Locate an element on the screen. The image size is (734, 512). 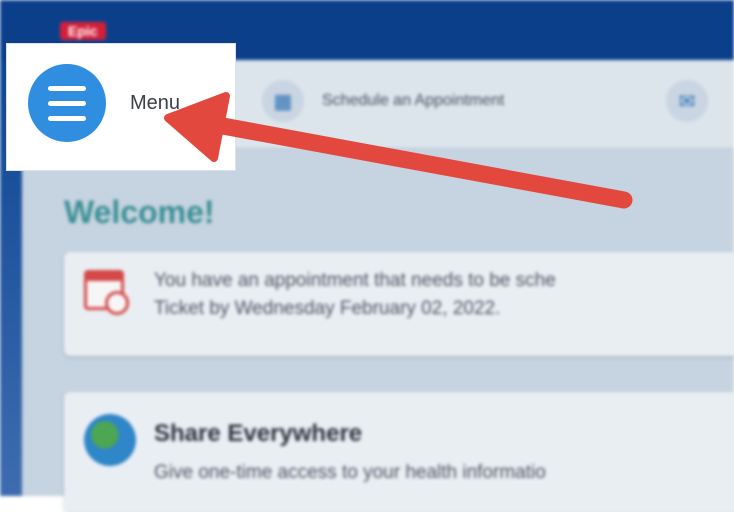
schedule-appointment-label: Schedule an Appointment is located at coordinates (413, 100).